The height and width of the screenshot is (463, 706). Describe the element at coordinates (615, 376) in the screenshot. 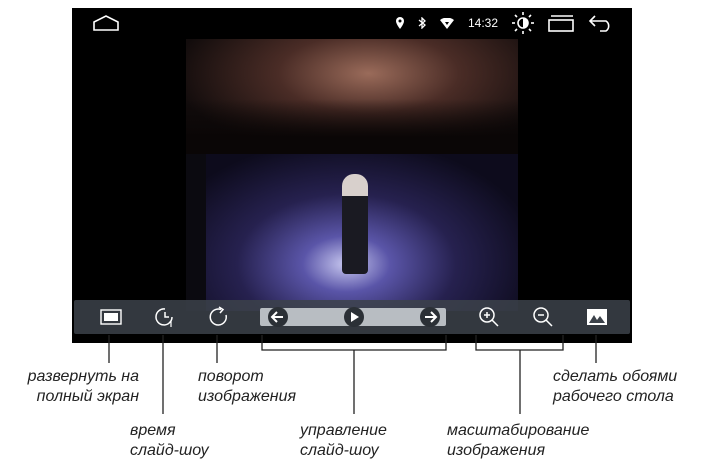

I see `annotation-line: сделать обоями` at that location.